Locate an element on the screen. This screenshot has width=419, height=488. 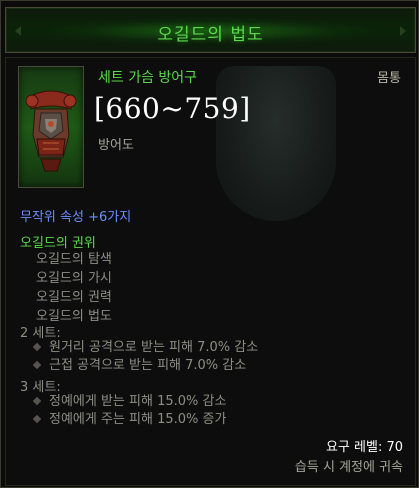
set-bonus-text: 원거리 공격으로 받는 피해 7.0% 감소 is located at coordinates (154, 347).